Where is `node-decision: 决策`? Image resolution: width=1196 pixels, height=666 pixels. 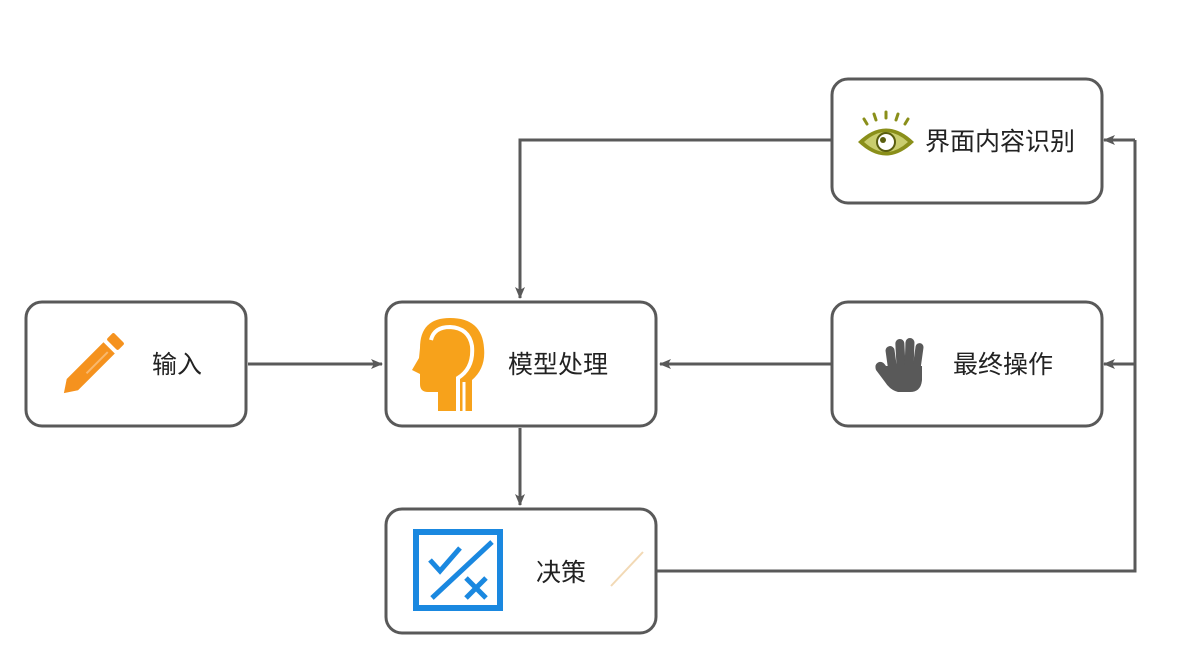 node-decision: 决策 is located at coordinates (521, 571).